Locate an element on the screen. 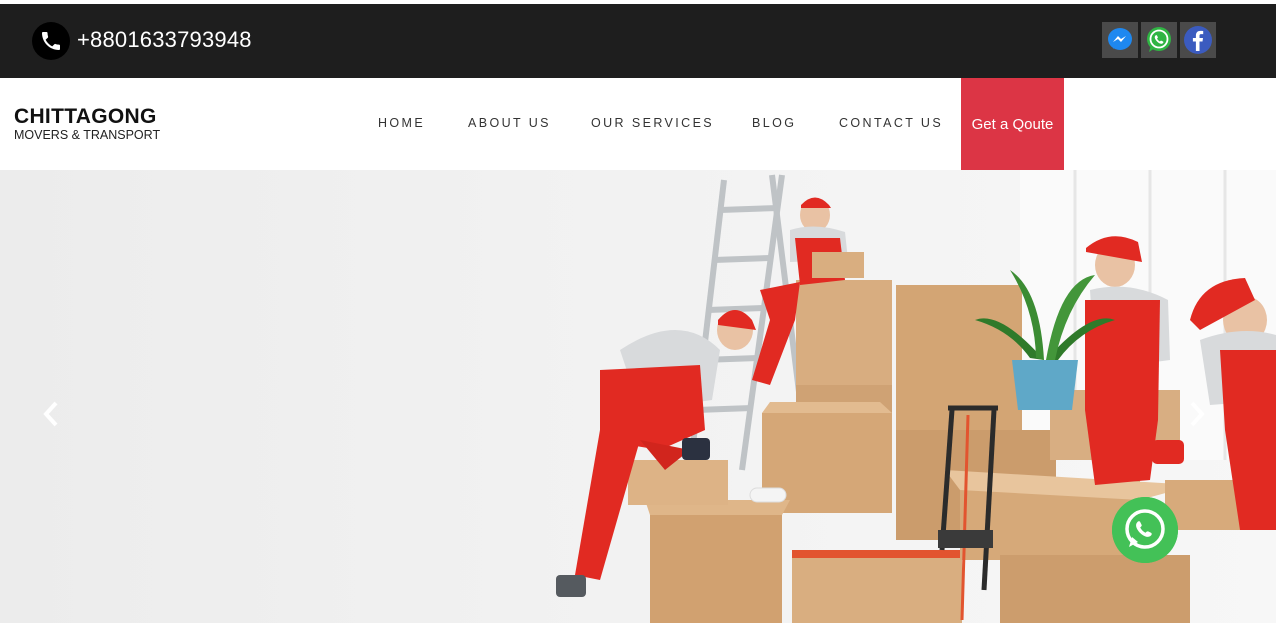 The image size is (1276, 623). nav-home: HOME is located at coordinates (401, 123).